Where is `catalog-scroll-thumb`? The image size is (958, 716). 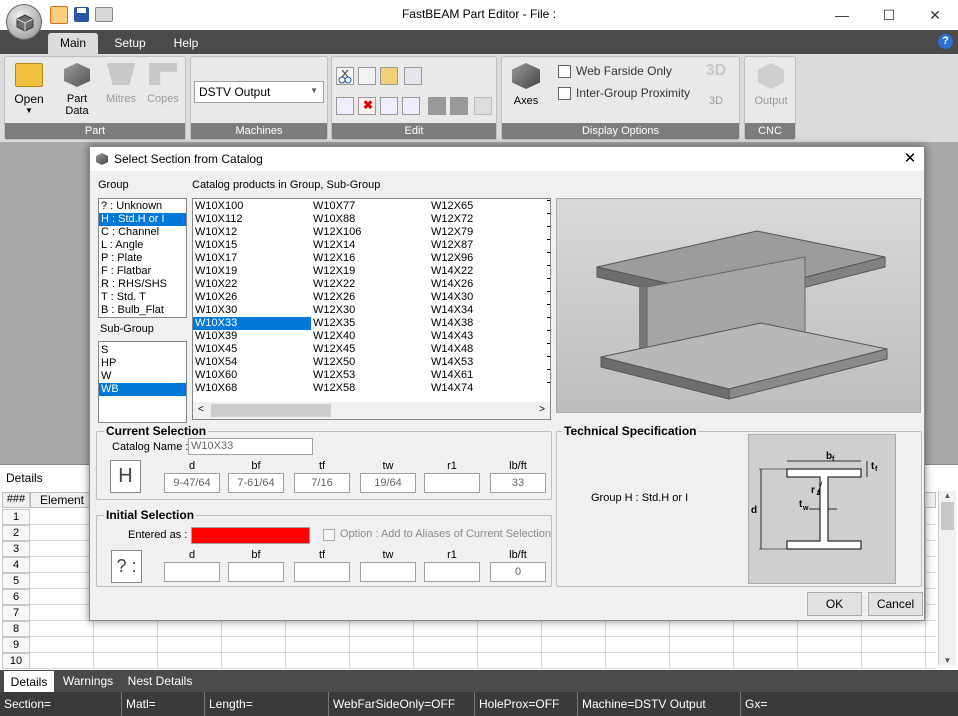 catalog-scroll-thumb is located at coordinates (271, 410).